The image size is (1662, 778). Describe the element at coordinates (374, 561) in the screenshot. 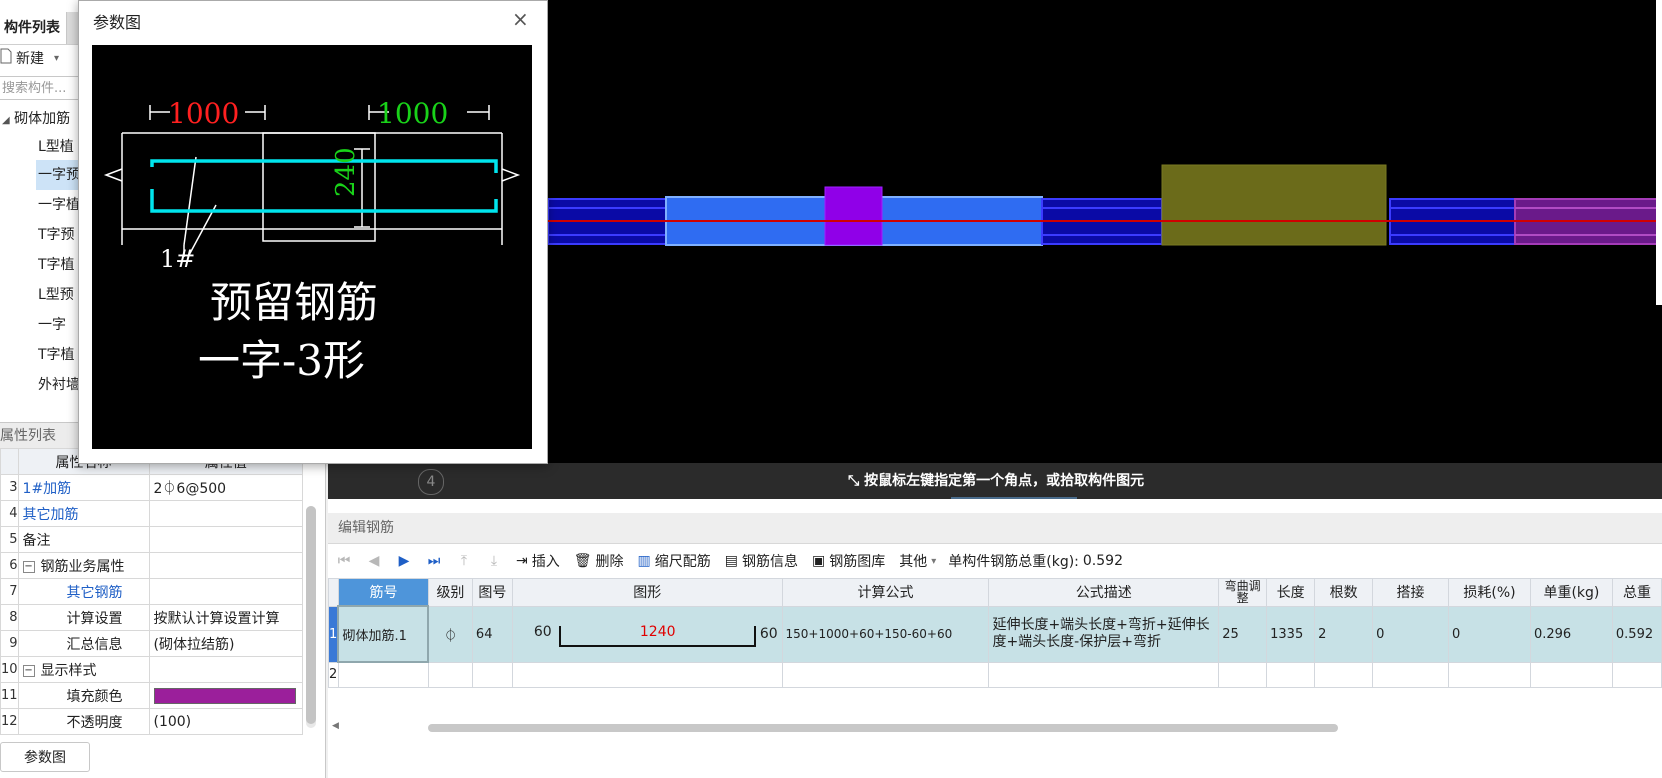

I see `prev-record-icon: ◀` at that location.